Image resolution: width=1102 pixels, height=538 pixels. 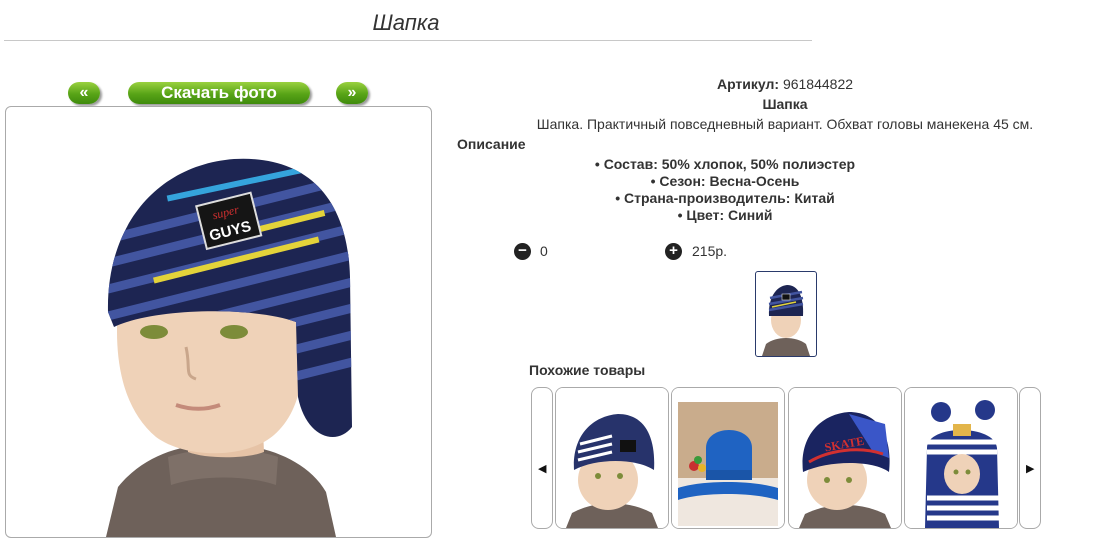 I want to click on download-photo-button: Скачать фото, so click(x=219, y=93).